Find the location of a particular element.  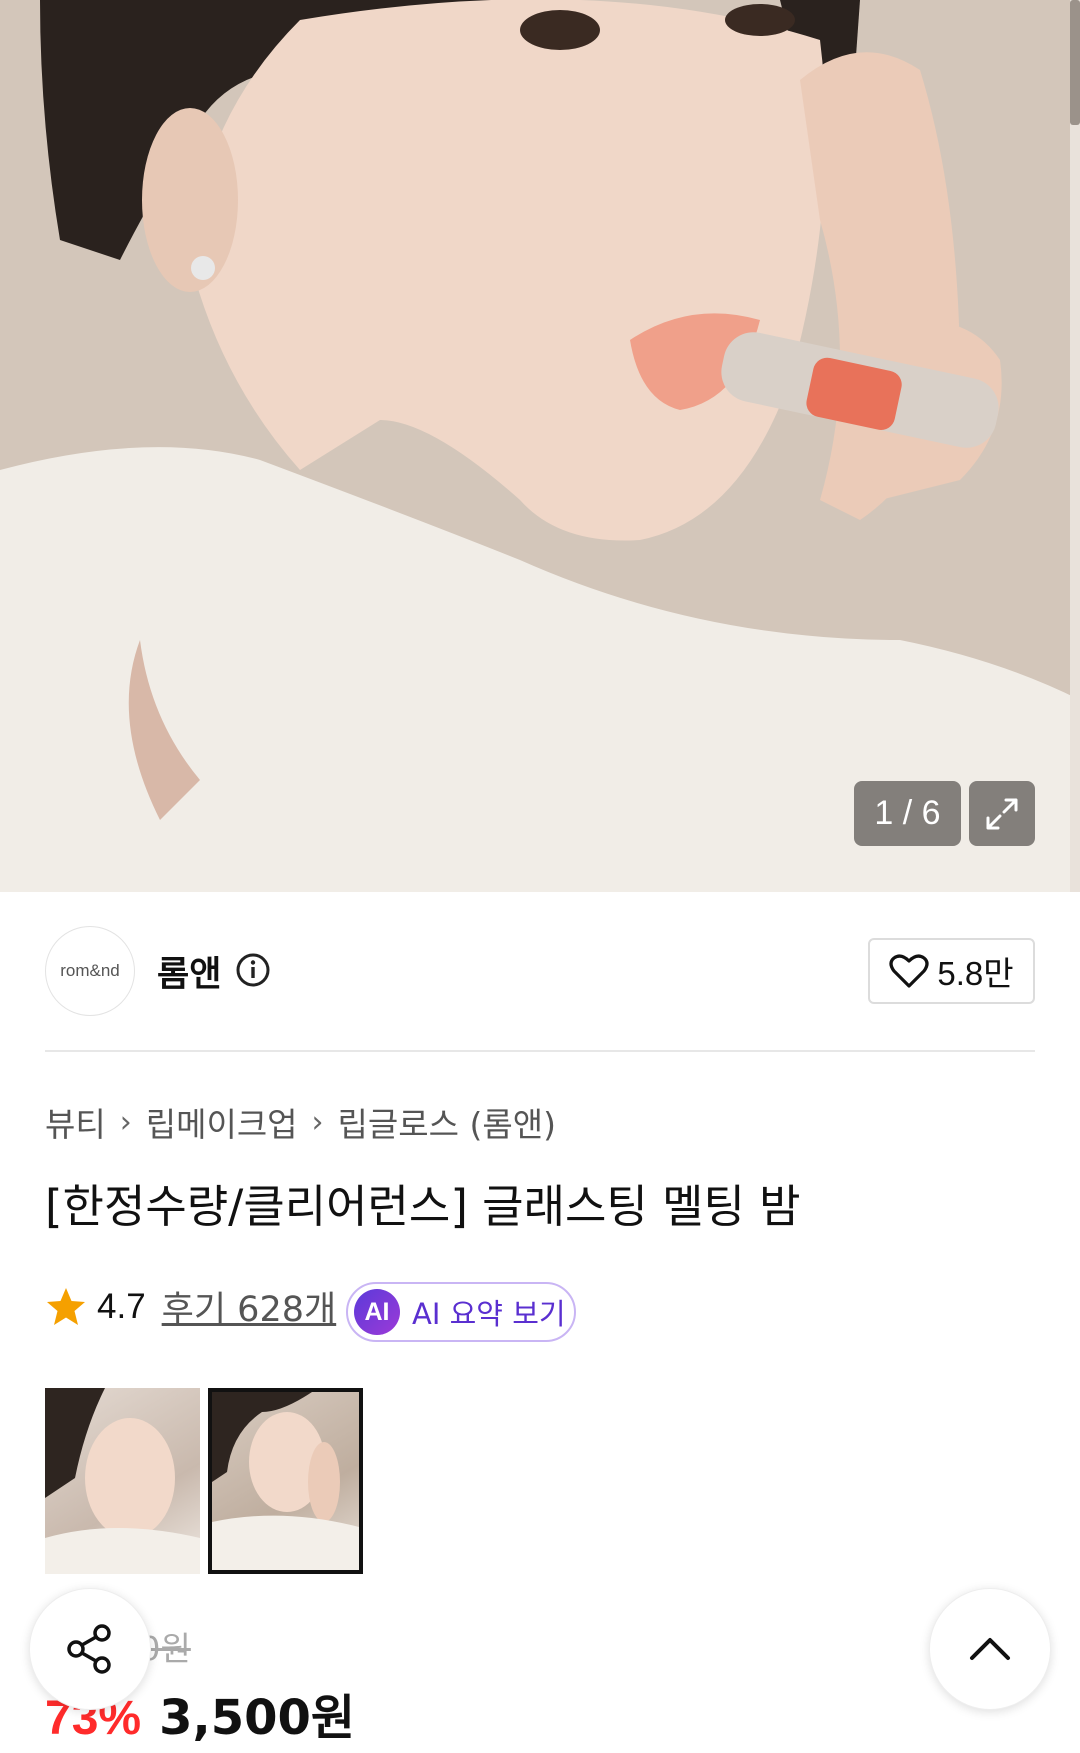

scroll-top-button is located at coordinates (990, 1649).